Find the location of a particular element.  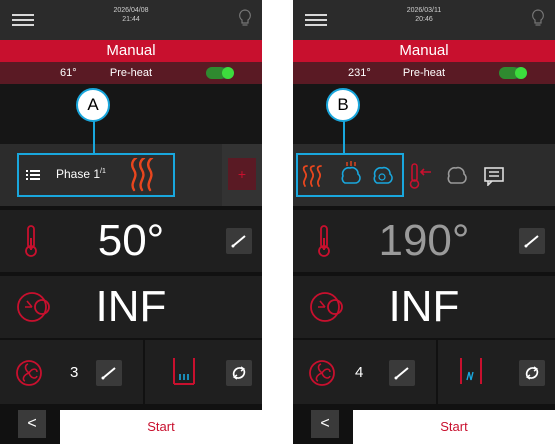

temperature-value: 50° is located at coordinates (131, 241).